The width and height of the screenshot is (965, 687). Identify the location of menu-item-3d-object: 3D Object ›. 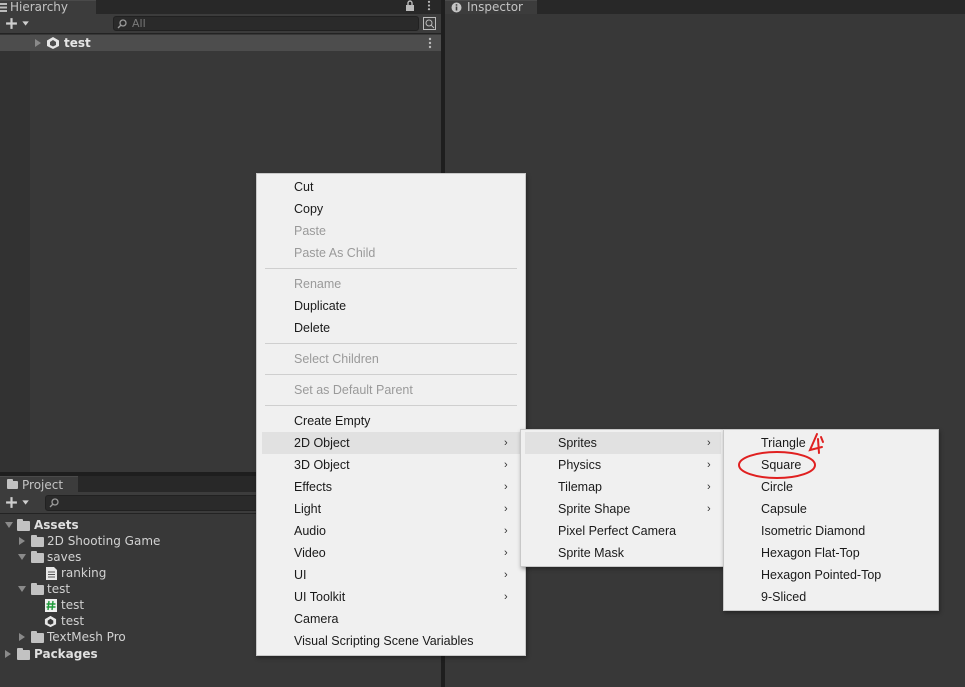
(391, 465).